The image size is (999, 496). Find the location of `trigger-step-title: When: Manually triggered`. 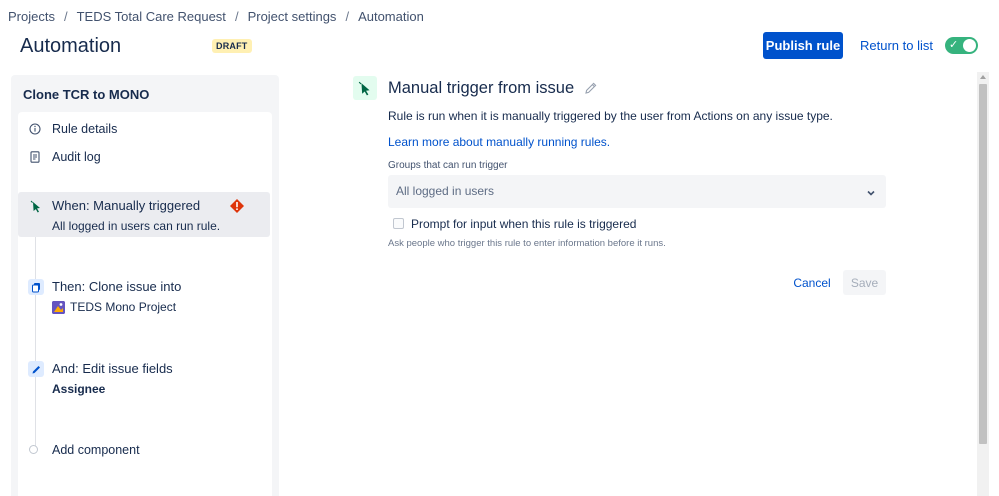

trigger-step-title: When: Manually triggered is located at coordinates (126, 205).